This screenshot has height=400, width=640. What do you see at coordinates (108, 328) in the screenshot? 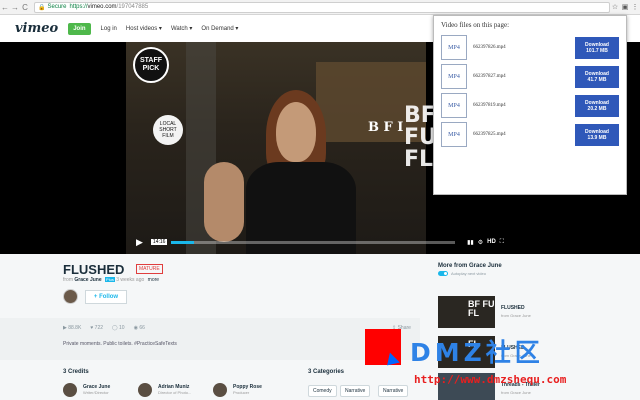
I see `video-stats: ▶ 88.8K ♥ 722 ◯ 10 ◉ 66` at bounding box center [108, 328].